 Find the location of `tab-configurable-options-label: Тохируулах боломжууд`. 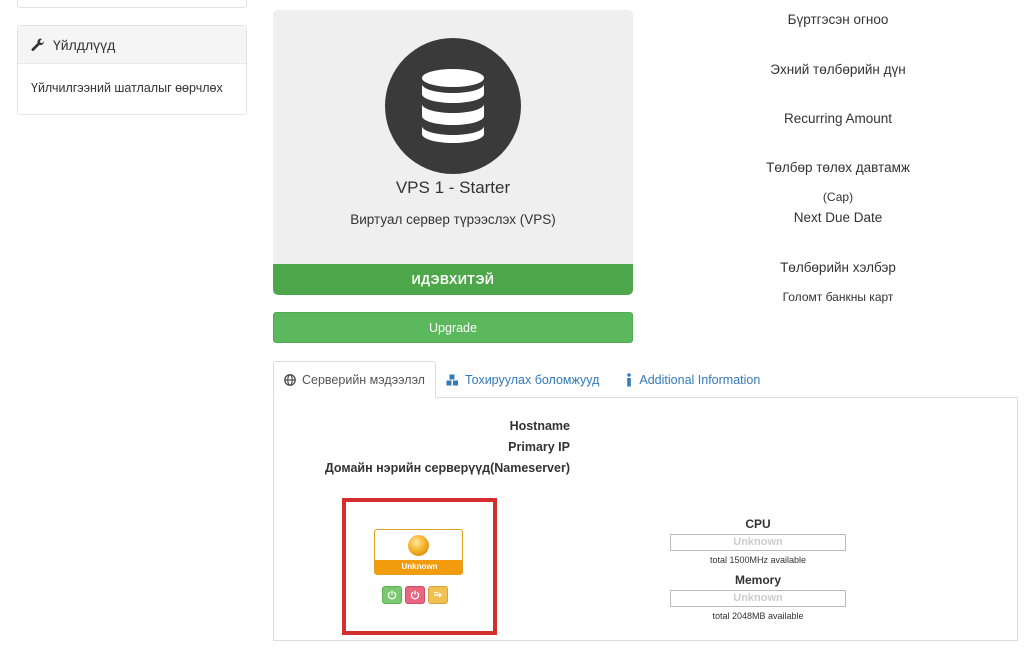

tab-configurable-options-label: Тохируулах боломжууд is located at coordinates (532, 379).